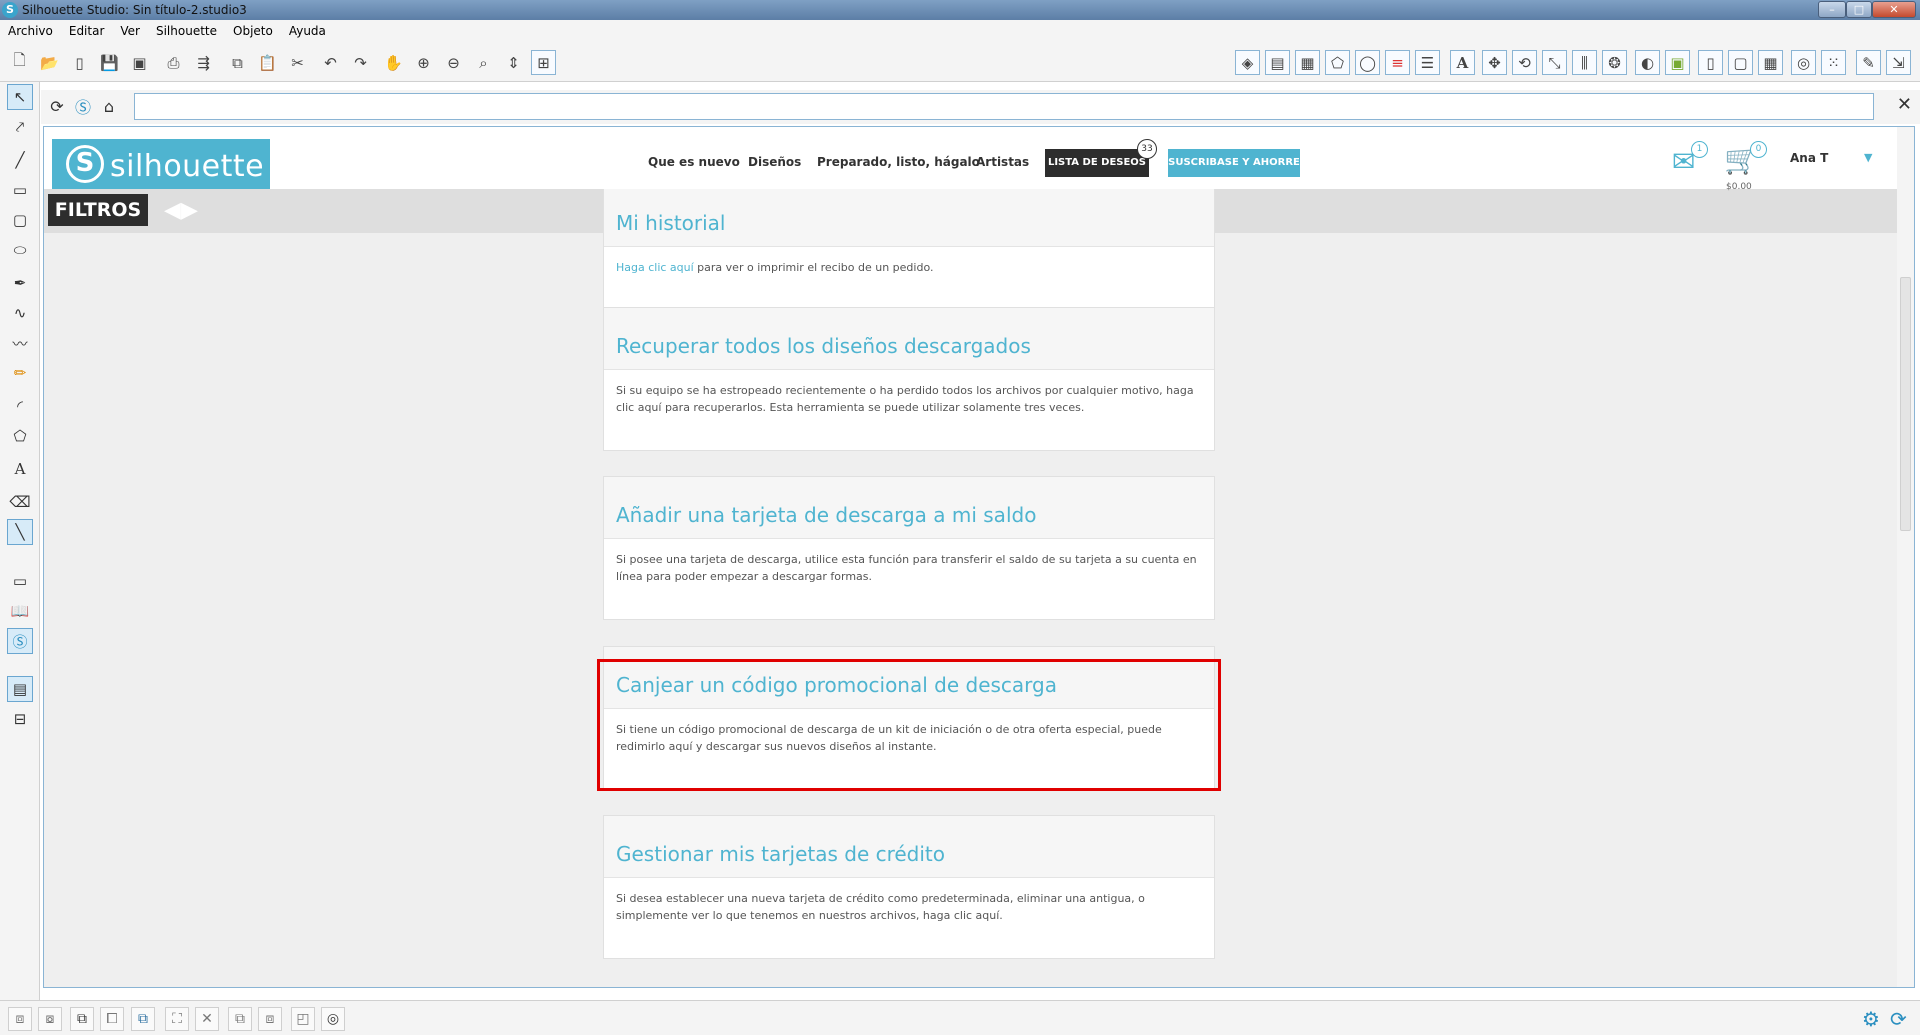 The image size is (1920, 1035). I want to click on url-field, so click(1004, 106).